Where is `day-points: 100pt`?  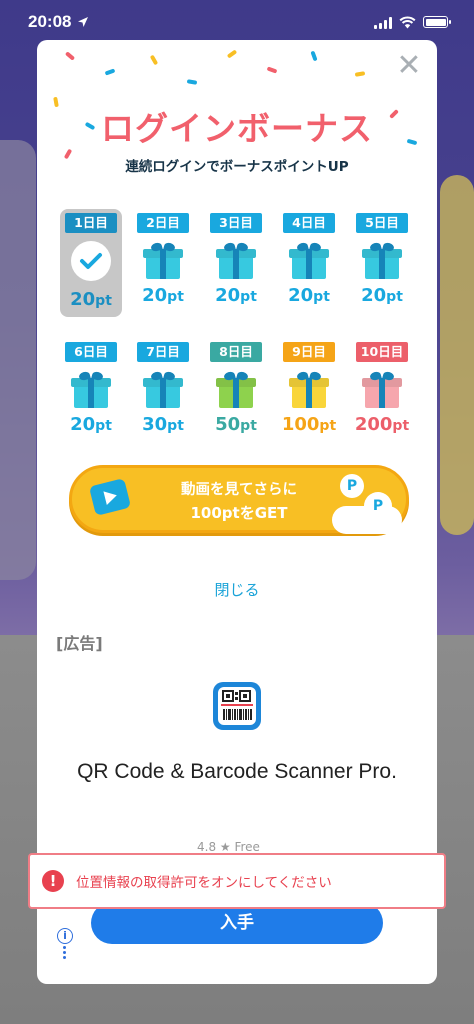
day-points: 100pt is located at coordinates (309, 424).